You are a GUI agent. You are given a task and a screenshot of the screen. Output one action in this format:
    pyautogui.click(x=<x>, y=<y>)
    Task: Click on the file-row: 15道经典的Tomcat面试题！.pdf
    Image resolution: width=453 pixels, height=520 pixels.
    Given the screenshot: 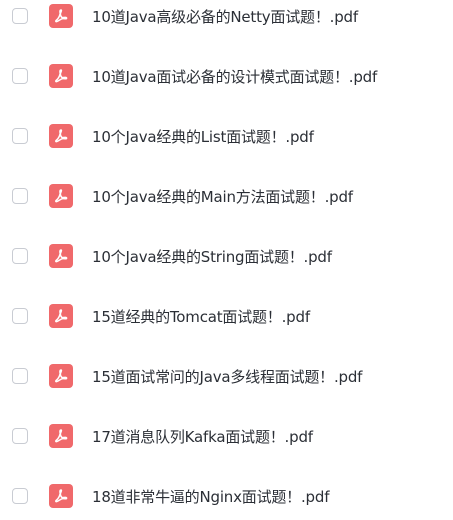 What is the action you would take?
    pyautogui.click(x=226, y=316)
    